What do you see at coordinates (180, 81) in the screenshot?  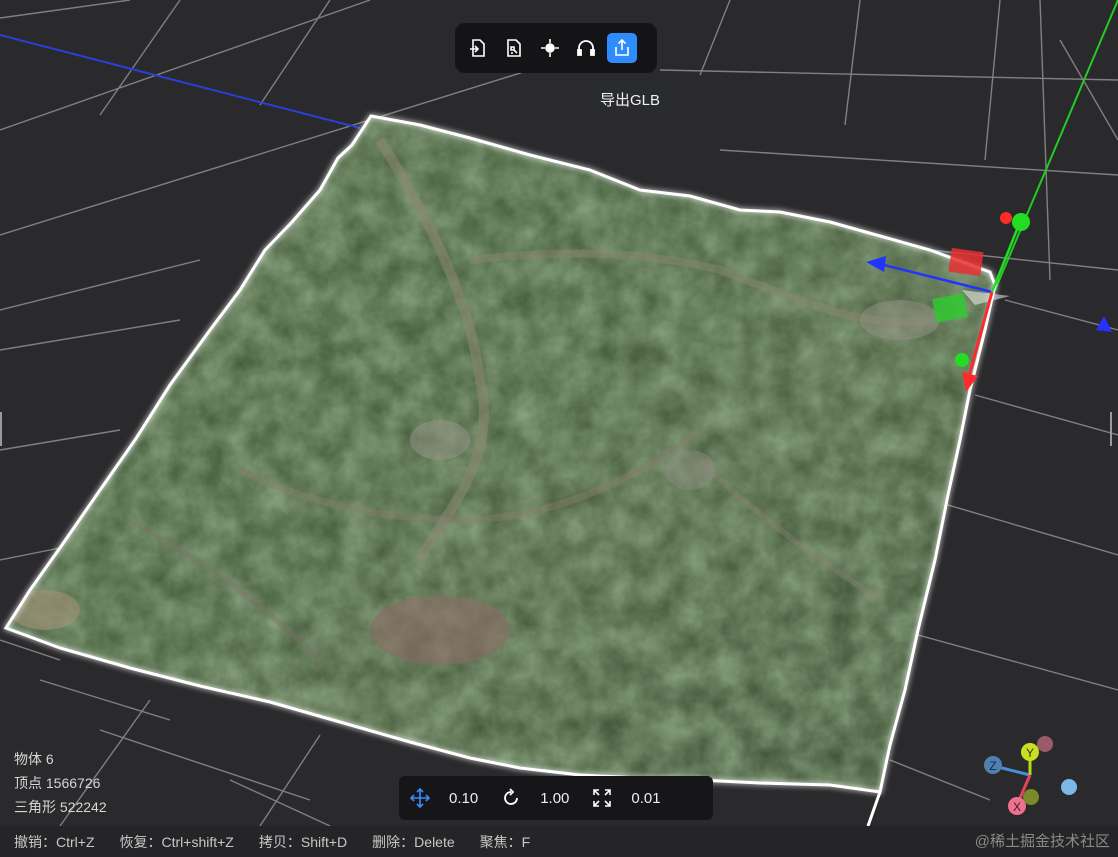 I see `z-axis-line` at bounding box center [180, 81].